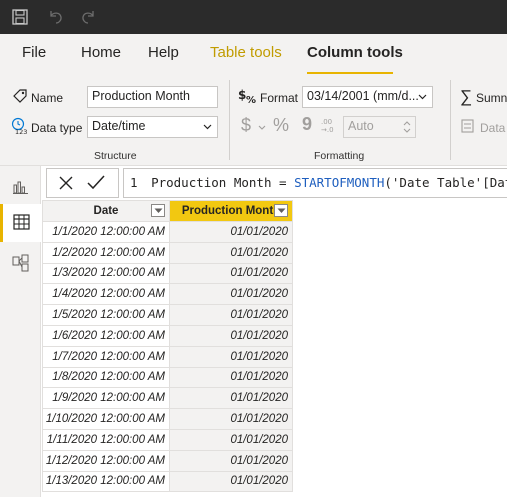 Image resolution: width=507 pixels, height=497 pixels. Describe the element at coordinates (19, 126) in the screenshot. I see `datatype-icon: 123` at that location.